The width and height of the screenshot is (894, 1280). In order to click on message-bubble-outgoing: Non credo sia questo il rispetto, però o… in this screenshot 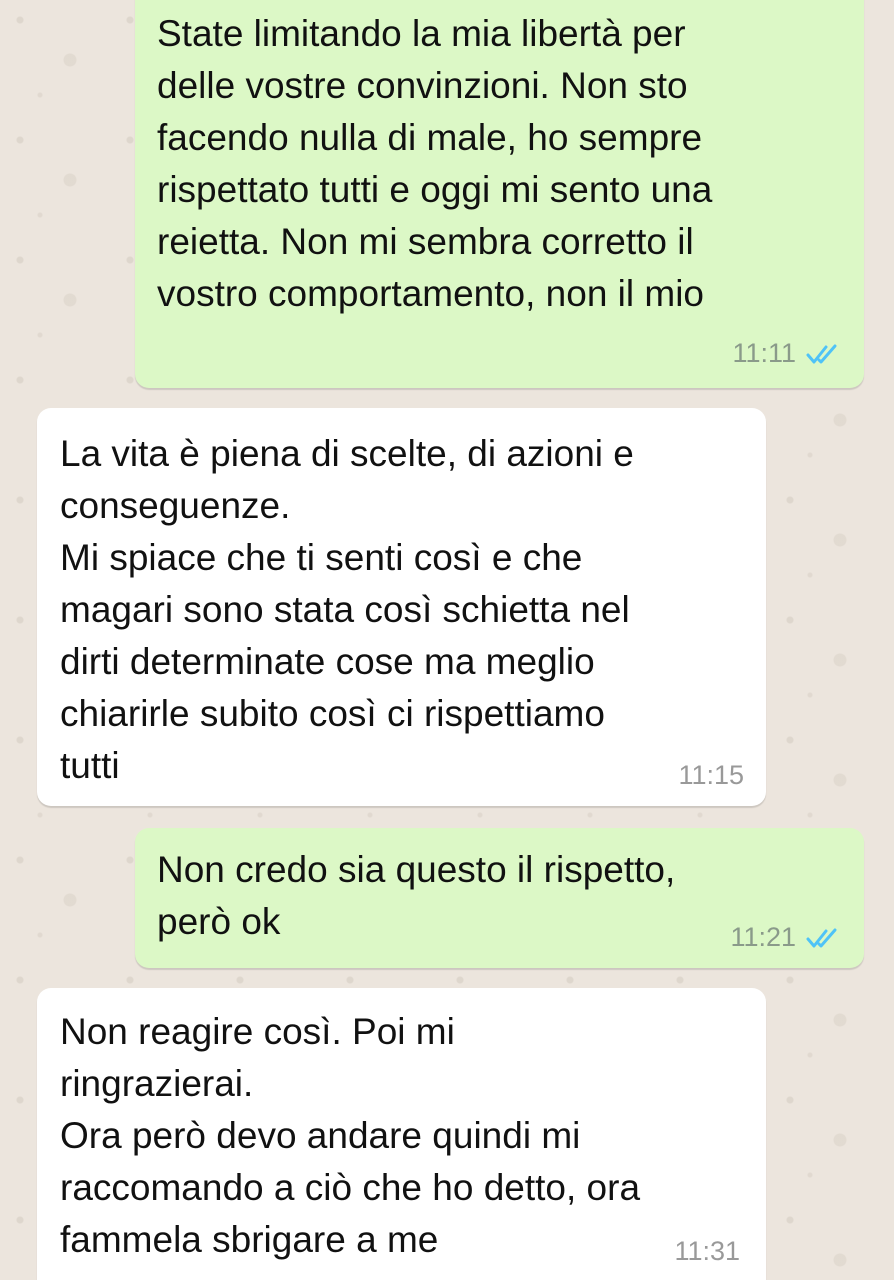, I will do `click(499, 898)`.